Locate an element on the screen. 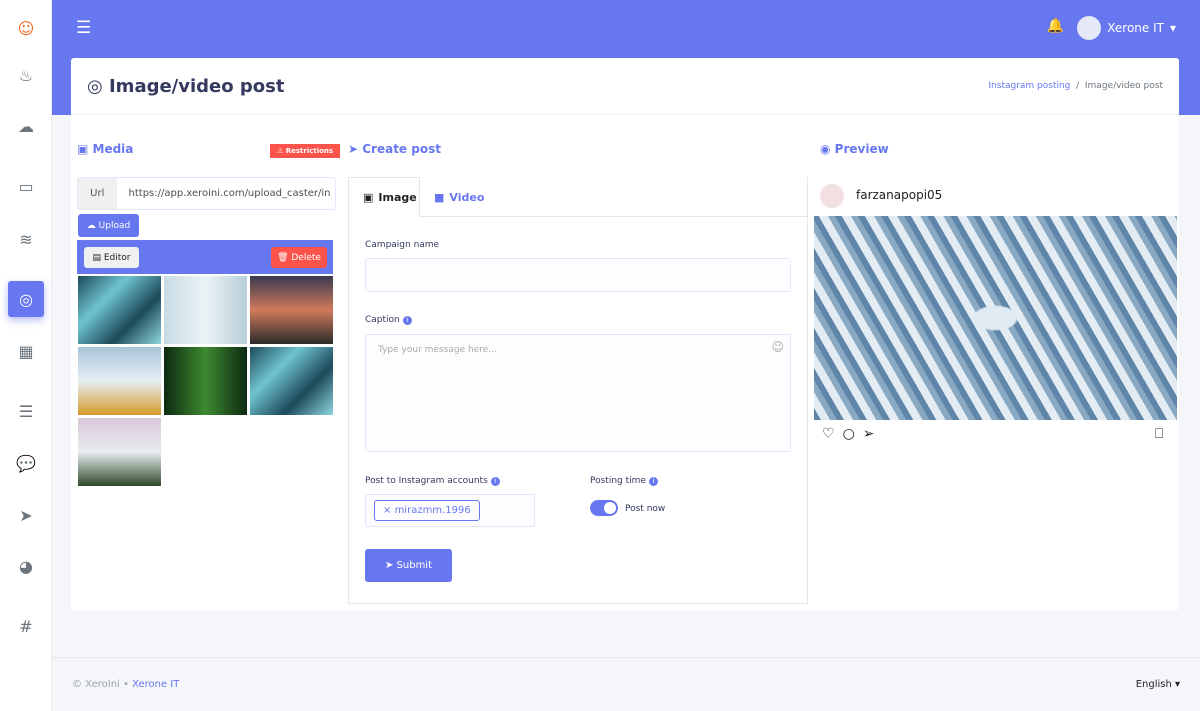 This screenshot has height=711, width=1200. pie-chart-icon: ◕ is located at coordinates (26, 566).